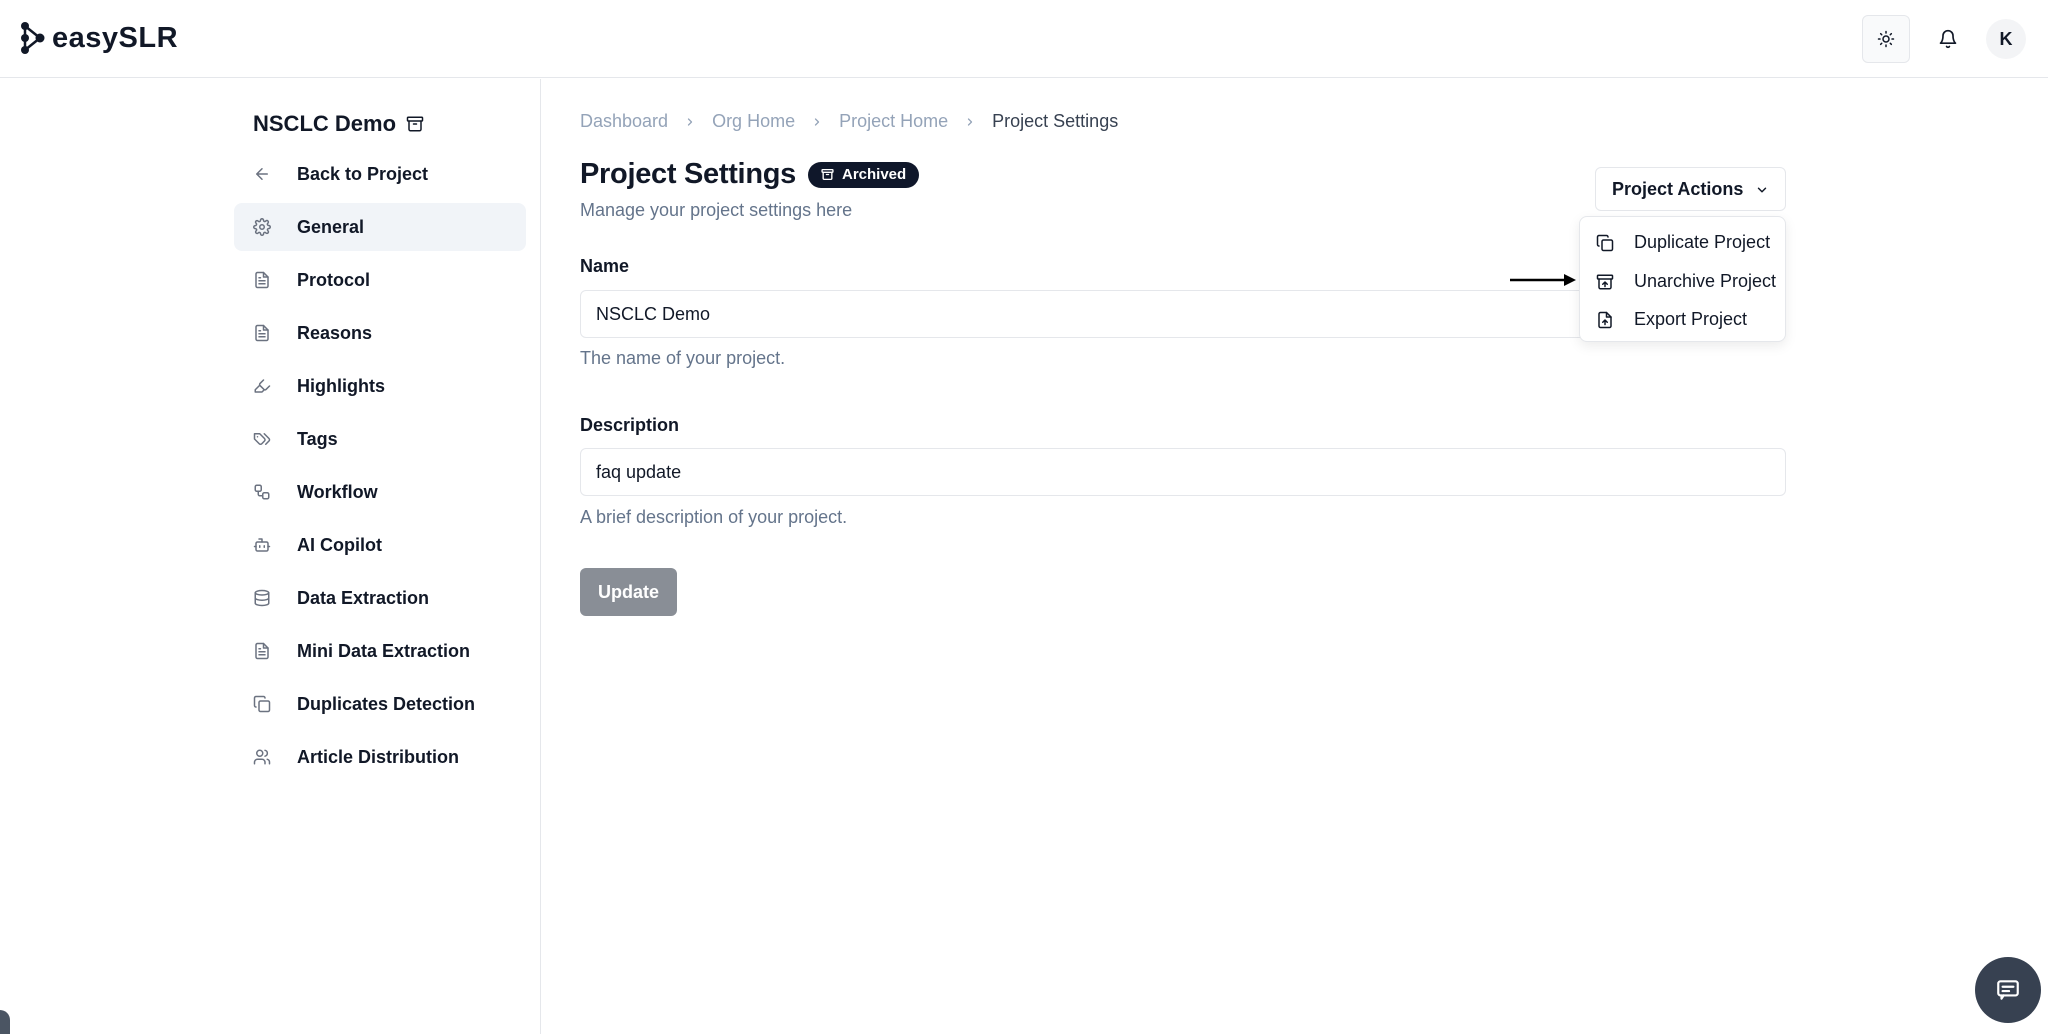 This screenshot has height=1034, width=2048. I want to click on workflow-icon, so click(262, 492).